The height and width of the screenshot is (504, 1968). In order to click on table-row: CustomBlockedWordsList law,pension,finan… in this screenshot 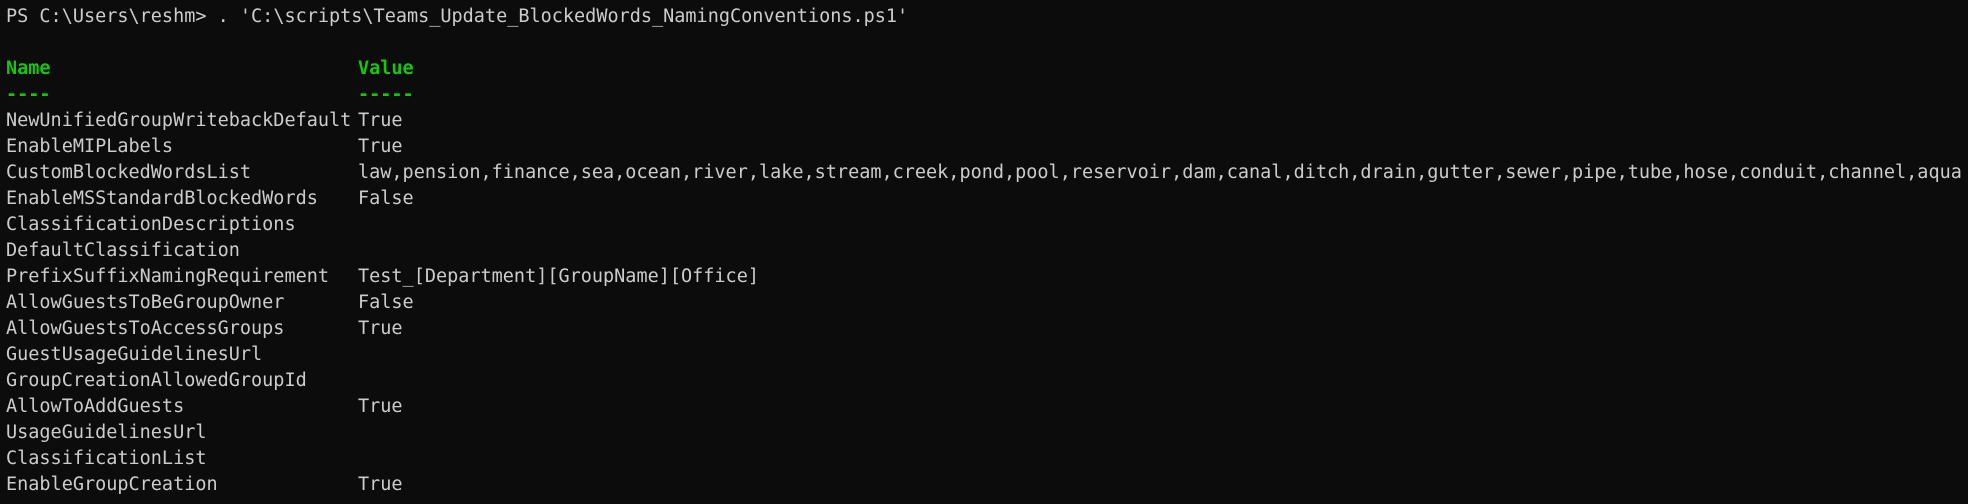, I will do `click(987, 173)`.